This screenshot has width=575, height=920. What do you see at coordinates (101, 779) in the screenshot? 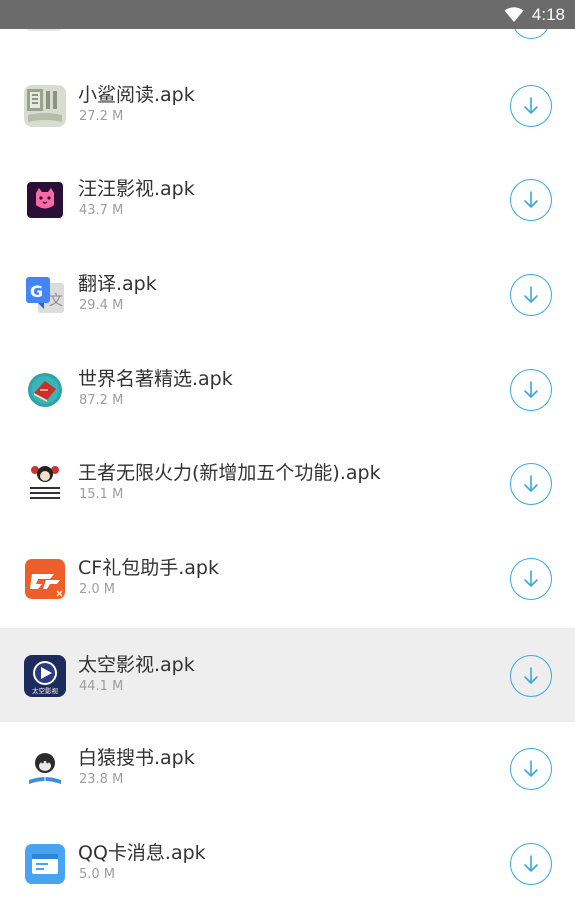
I see `app-size: 23.8 M` at bounding box center [101, 779].